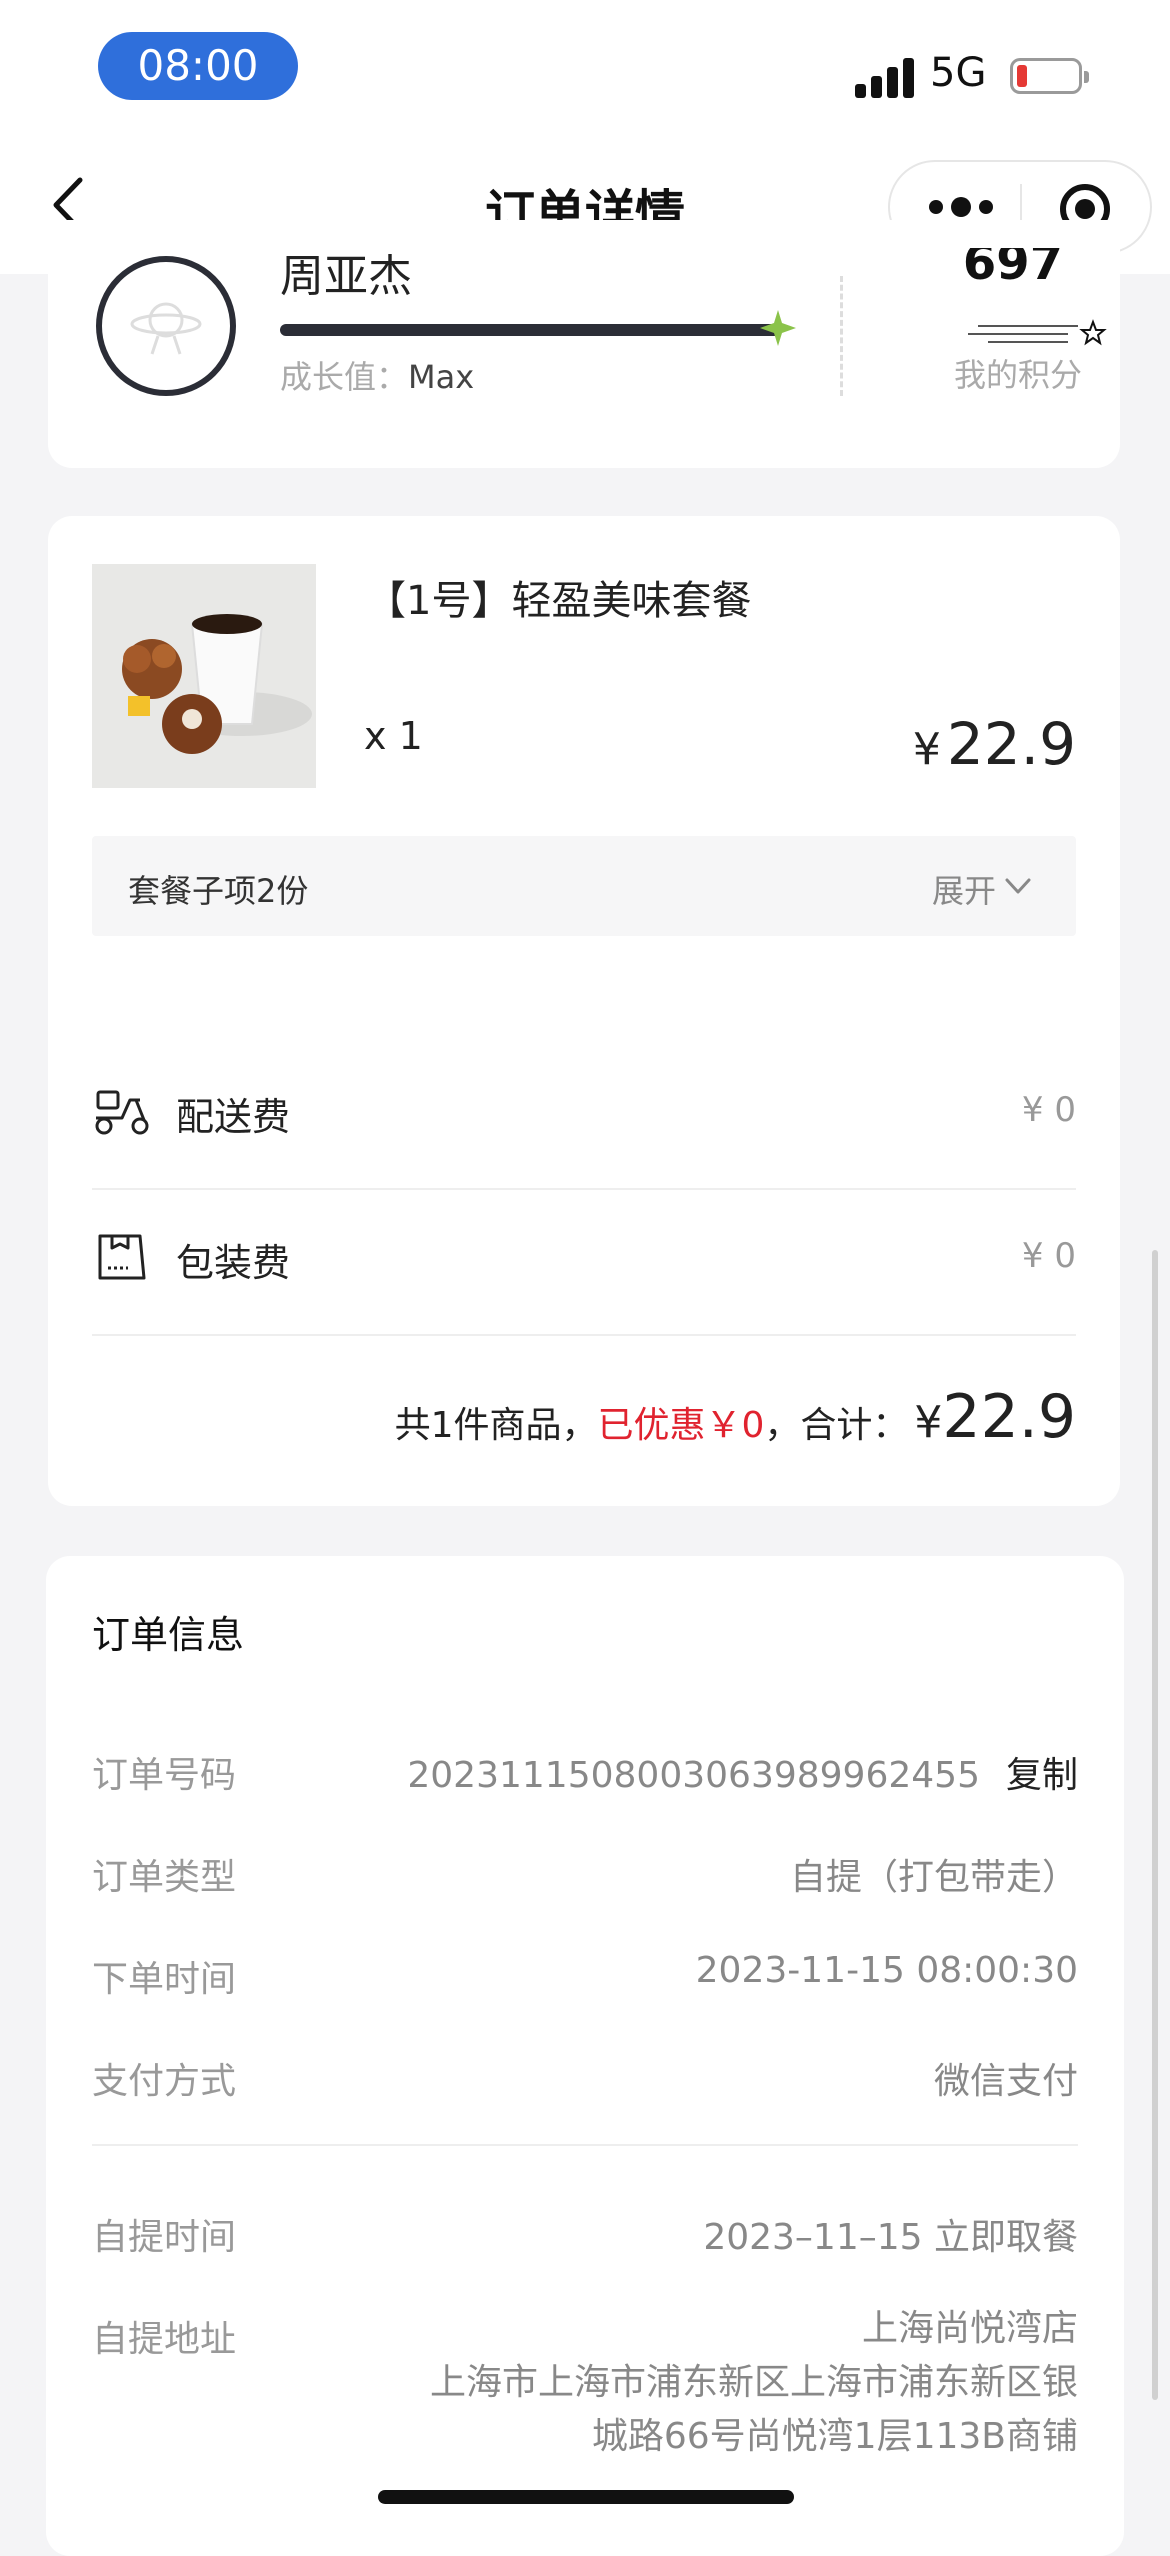 This screenshot has width=1170, height=2556. What do you see at coordinates (559, 601) in the screenshot?
I see `product-name: 【1号】轻盈美味套餐` at bounding box center [559, 601].